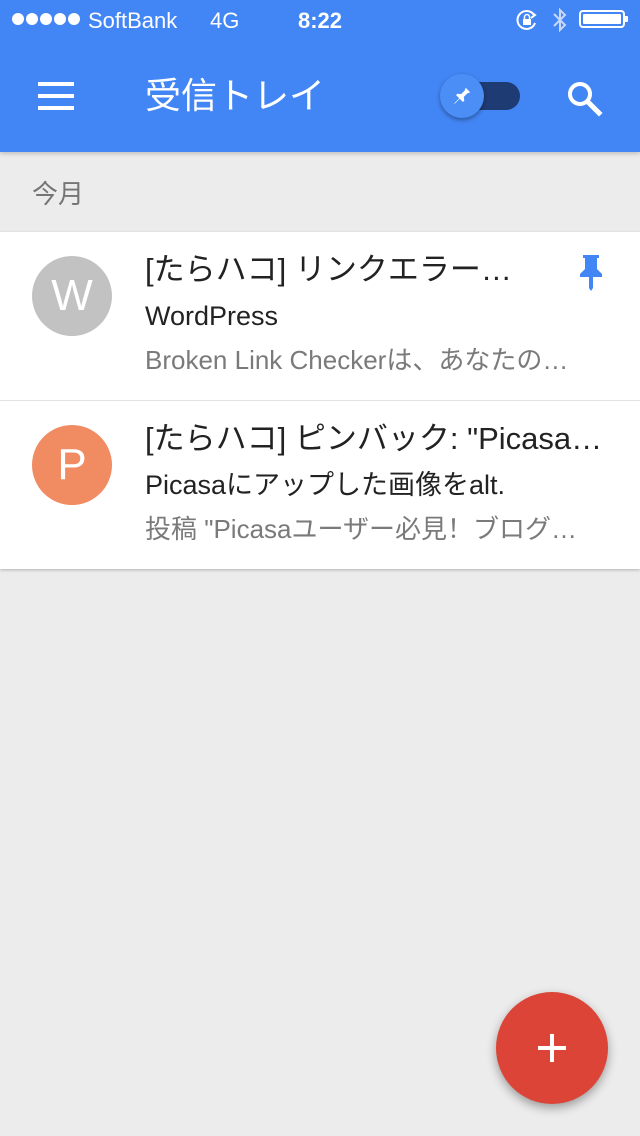  Describe the element at coordinates (235, 95) in the screenshot. I see `page-title: 受信トレイ` at that location.